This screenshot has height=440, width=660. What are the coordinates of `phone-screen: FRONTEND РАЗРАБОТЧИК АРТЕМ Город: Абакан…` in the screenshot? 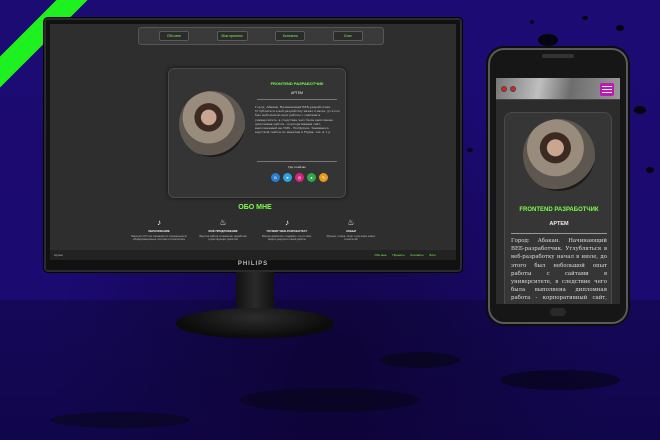 It's located at (558, 191).